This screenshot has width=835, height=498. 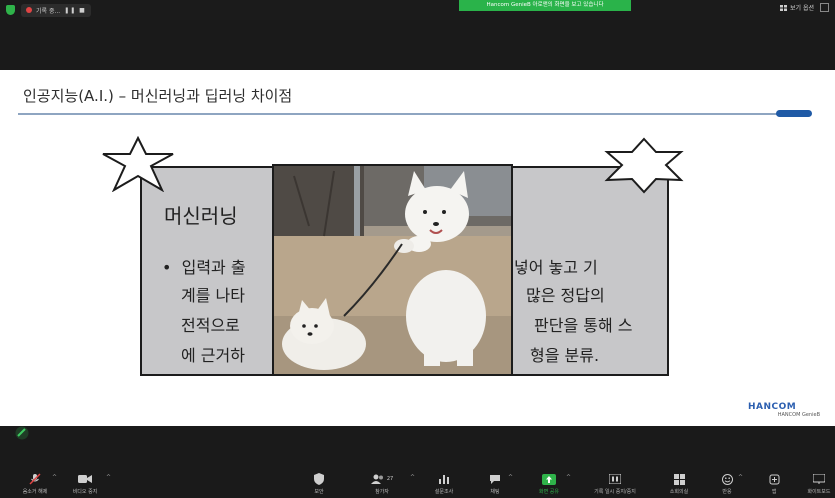 What do you see at coordinates (444, 492) in the screenshot?
I see `polls-label: 설문조사` at bounding box center [444, 492].